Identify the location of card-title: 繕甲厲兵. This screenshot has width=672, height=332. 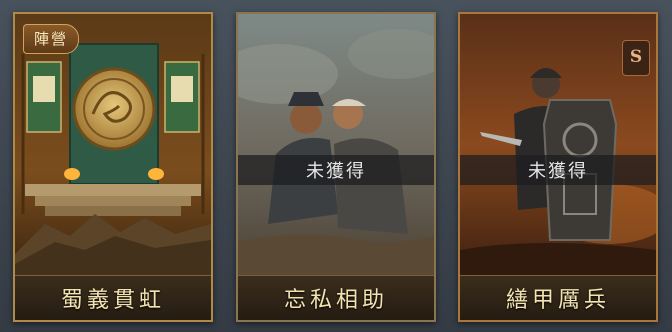
(557, 300).